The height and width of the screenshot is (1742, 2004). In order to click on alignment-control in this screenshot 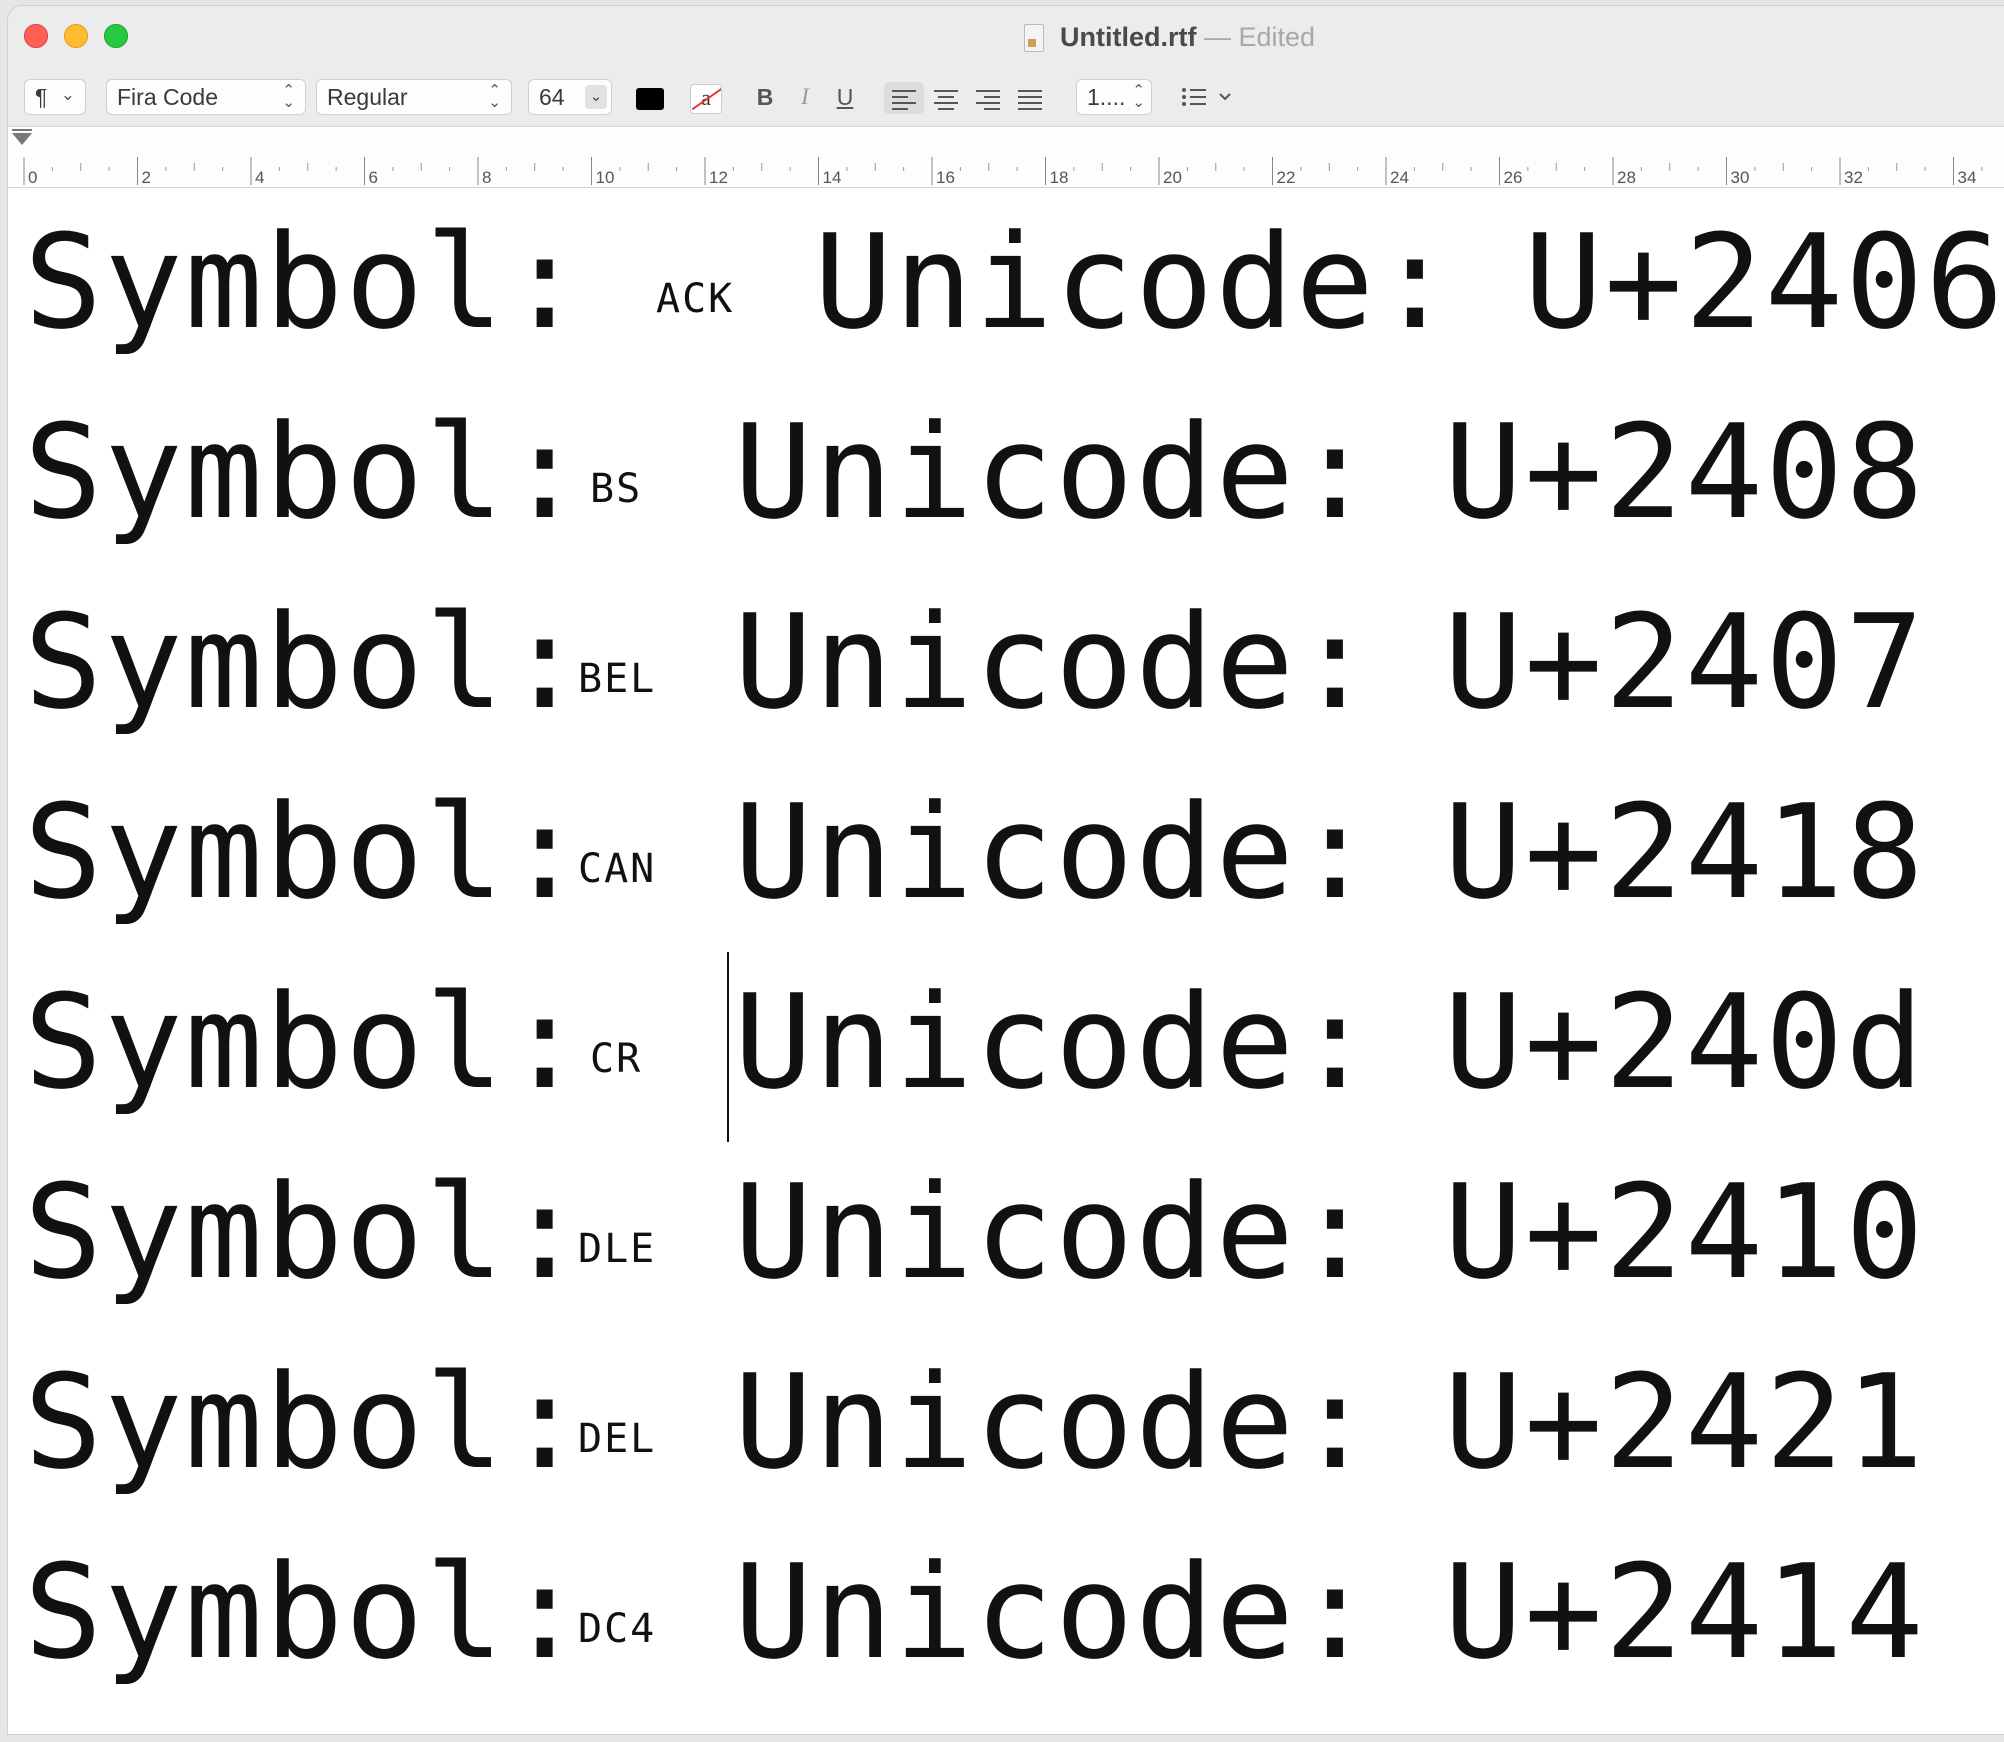, I will do `click(972, 98)`.